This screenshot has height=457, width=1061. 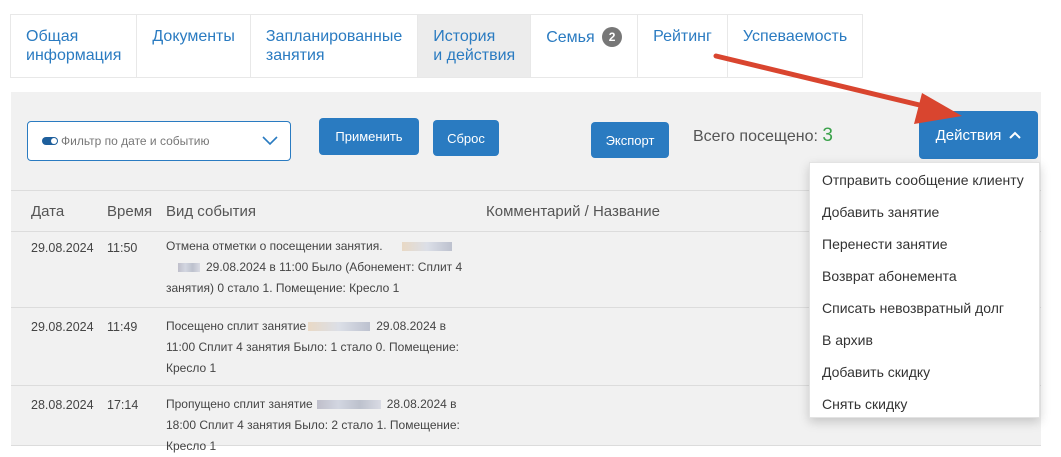 What do you see at coordinates (795, 46) in the screenshot?
I see `tab-progress: Успеваемость` at bounding box center [795, 46].